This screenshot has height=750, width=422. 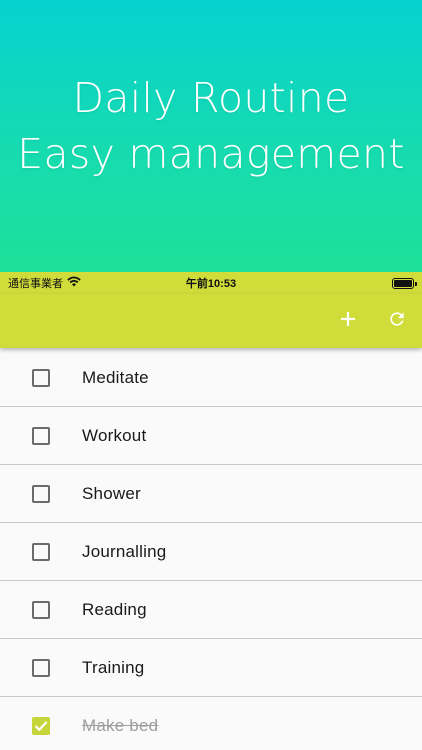 What do you see at coordinates (74, 283) in the screenshot?
I see `wifi-icon` at bounding box center [74, 283].